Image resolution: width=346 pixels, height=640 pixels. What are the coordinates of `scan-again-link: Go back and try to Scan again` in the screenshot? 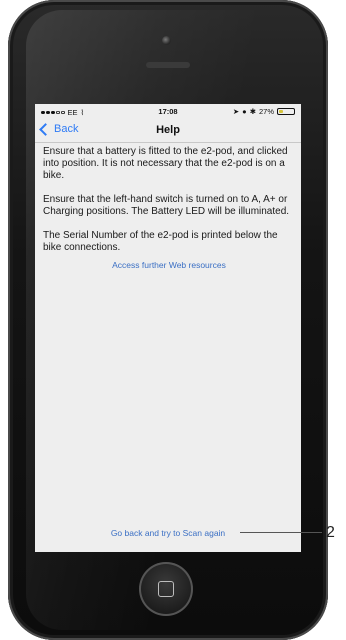 It's located at (168, 533).